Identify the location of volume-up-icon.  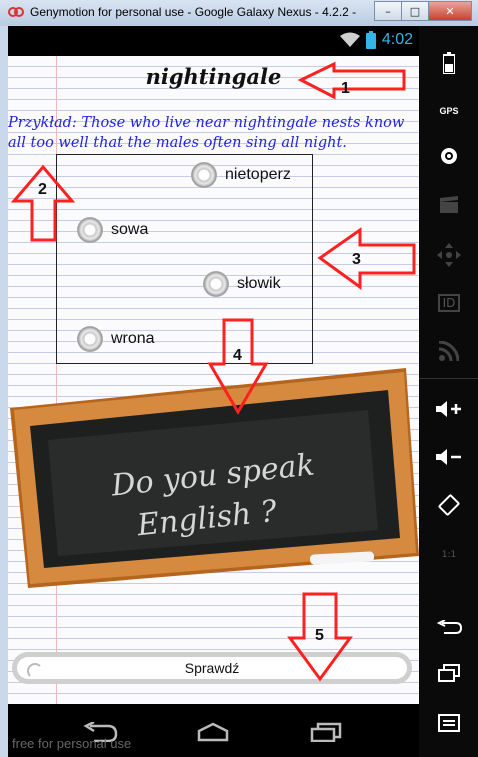
(449, 409).